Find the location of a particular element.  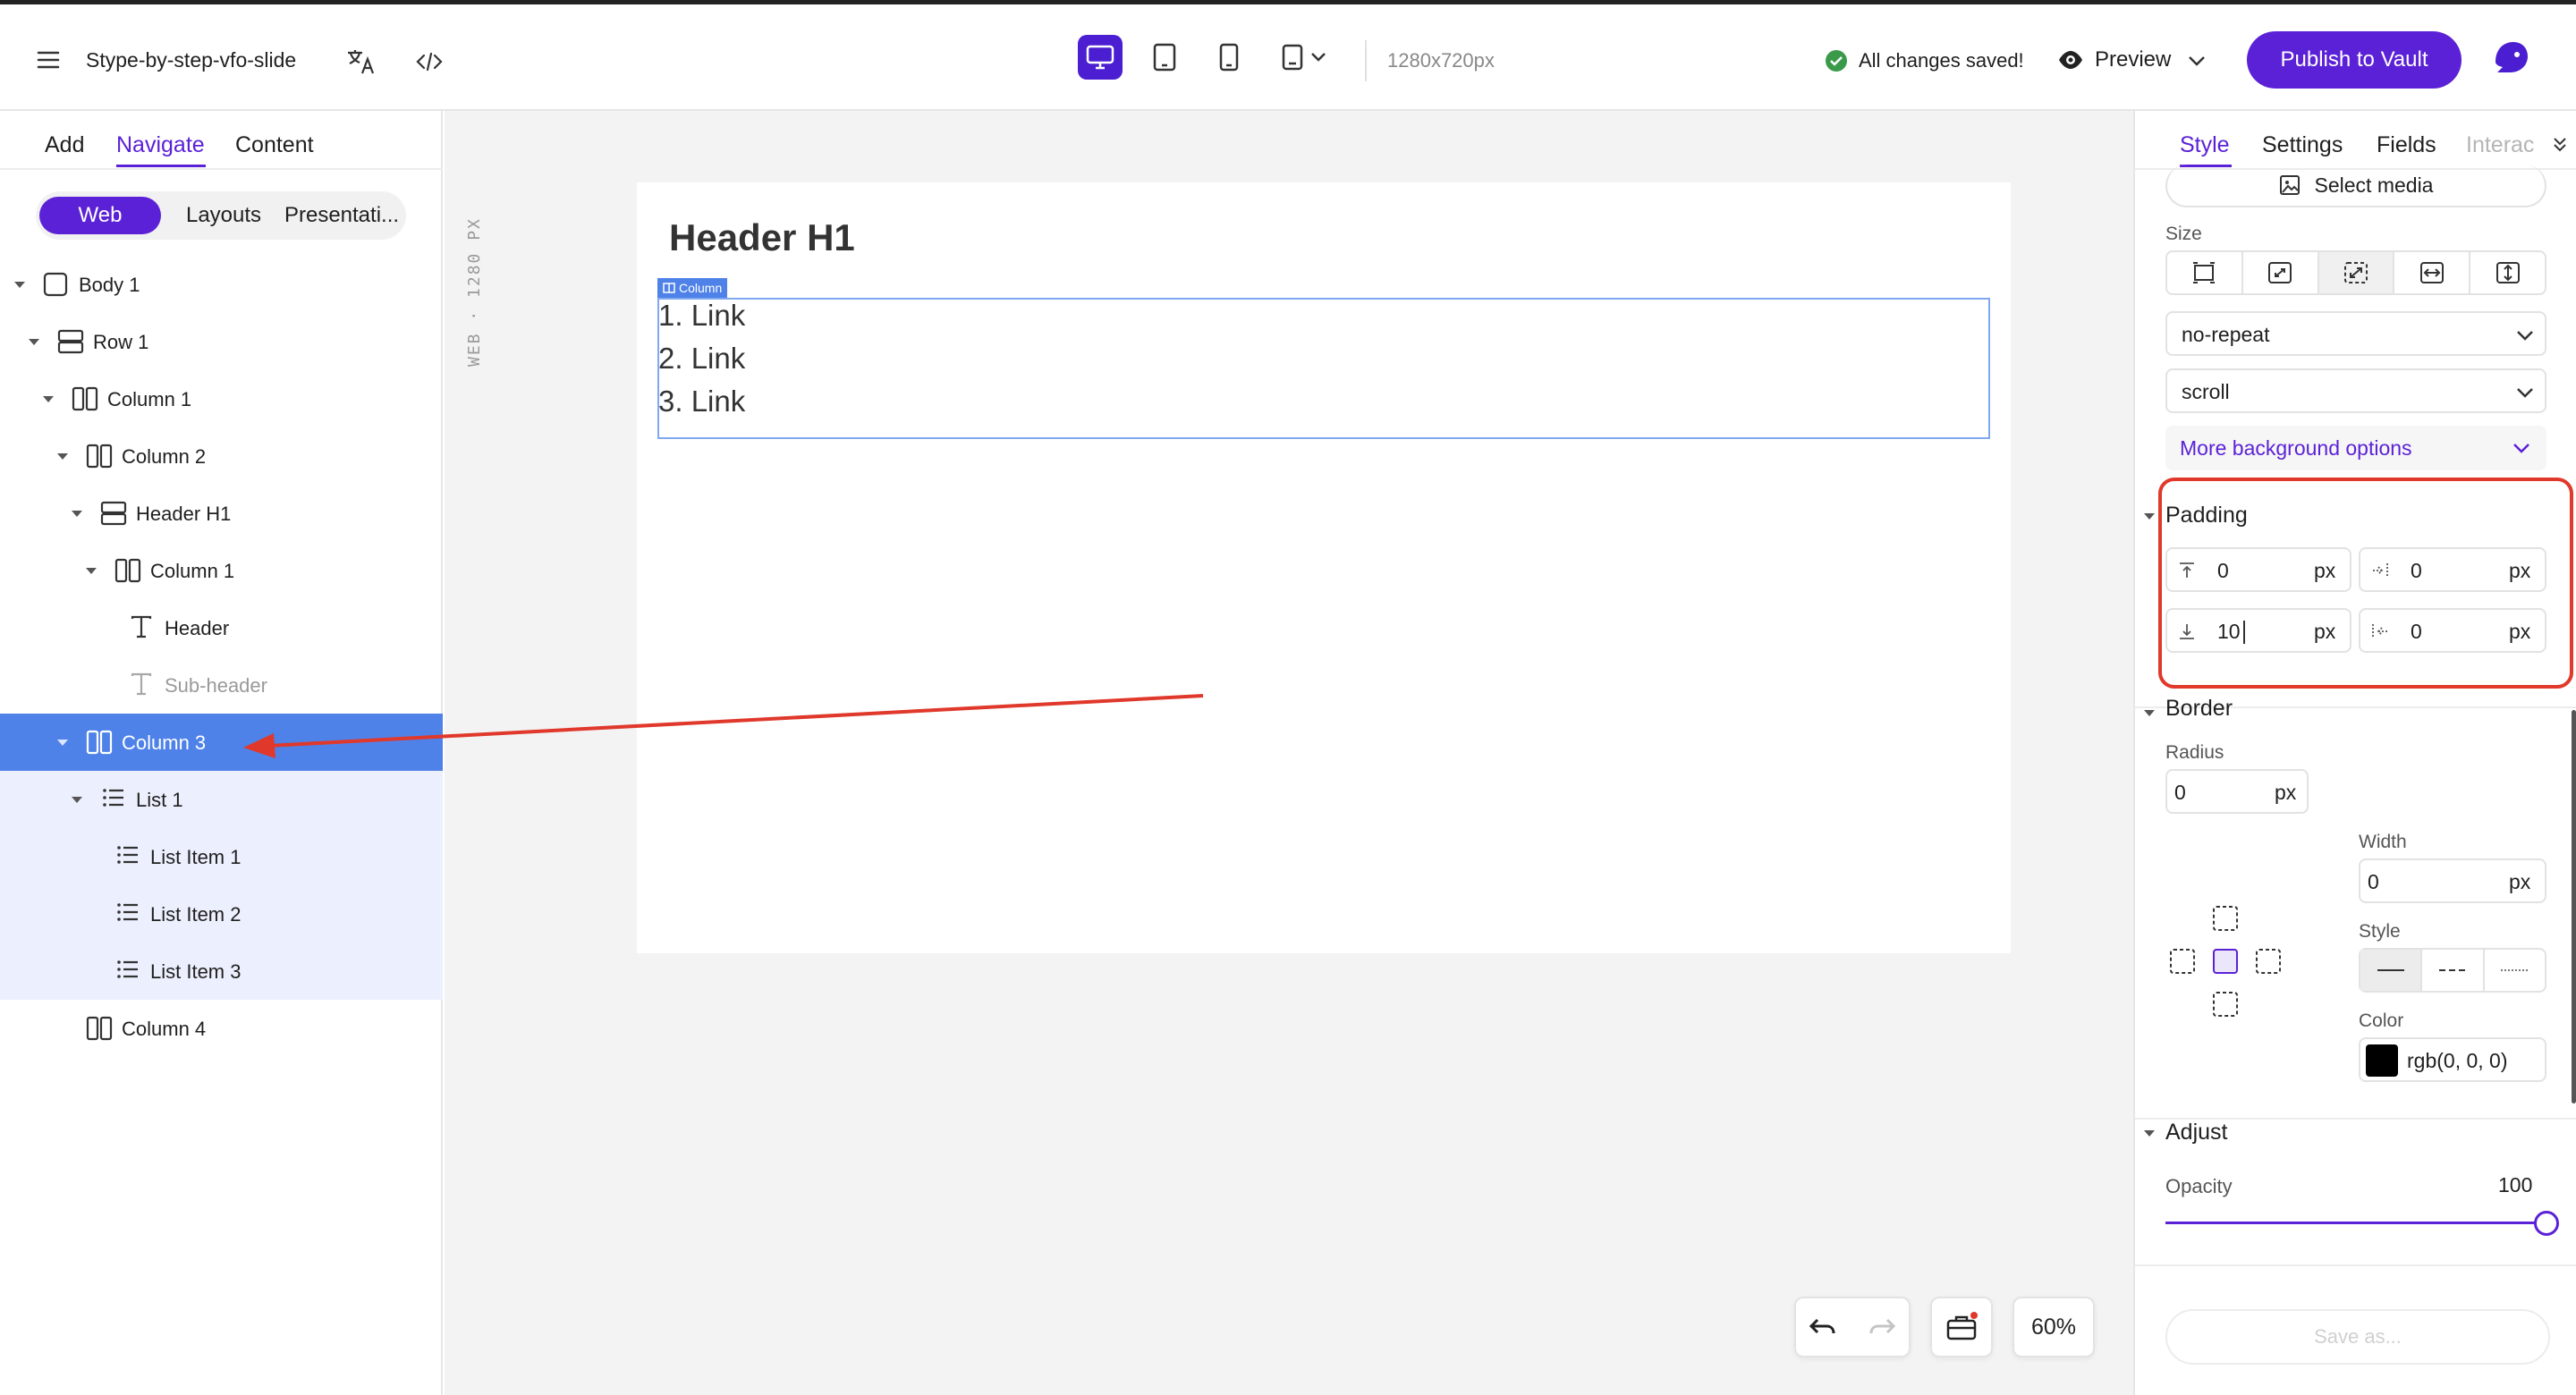

size-height-option is located at coordinates (2507, 272).